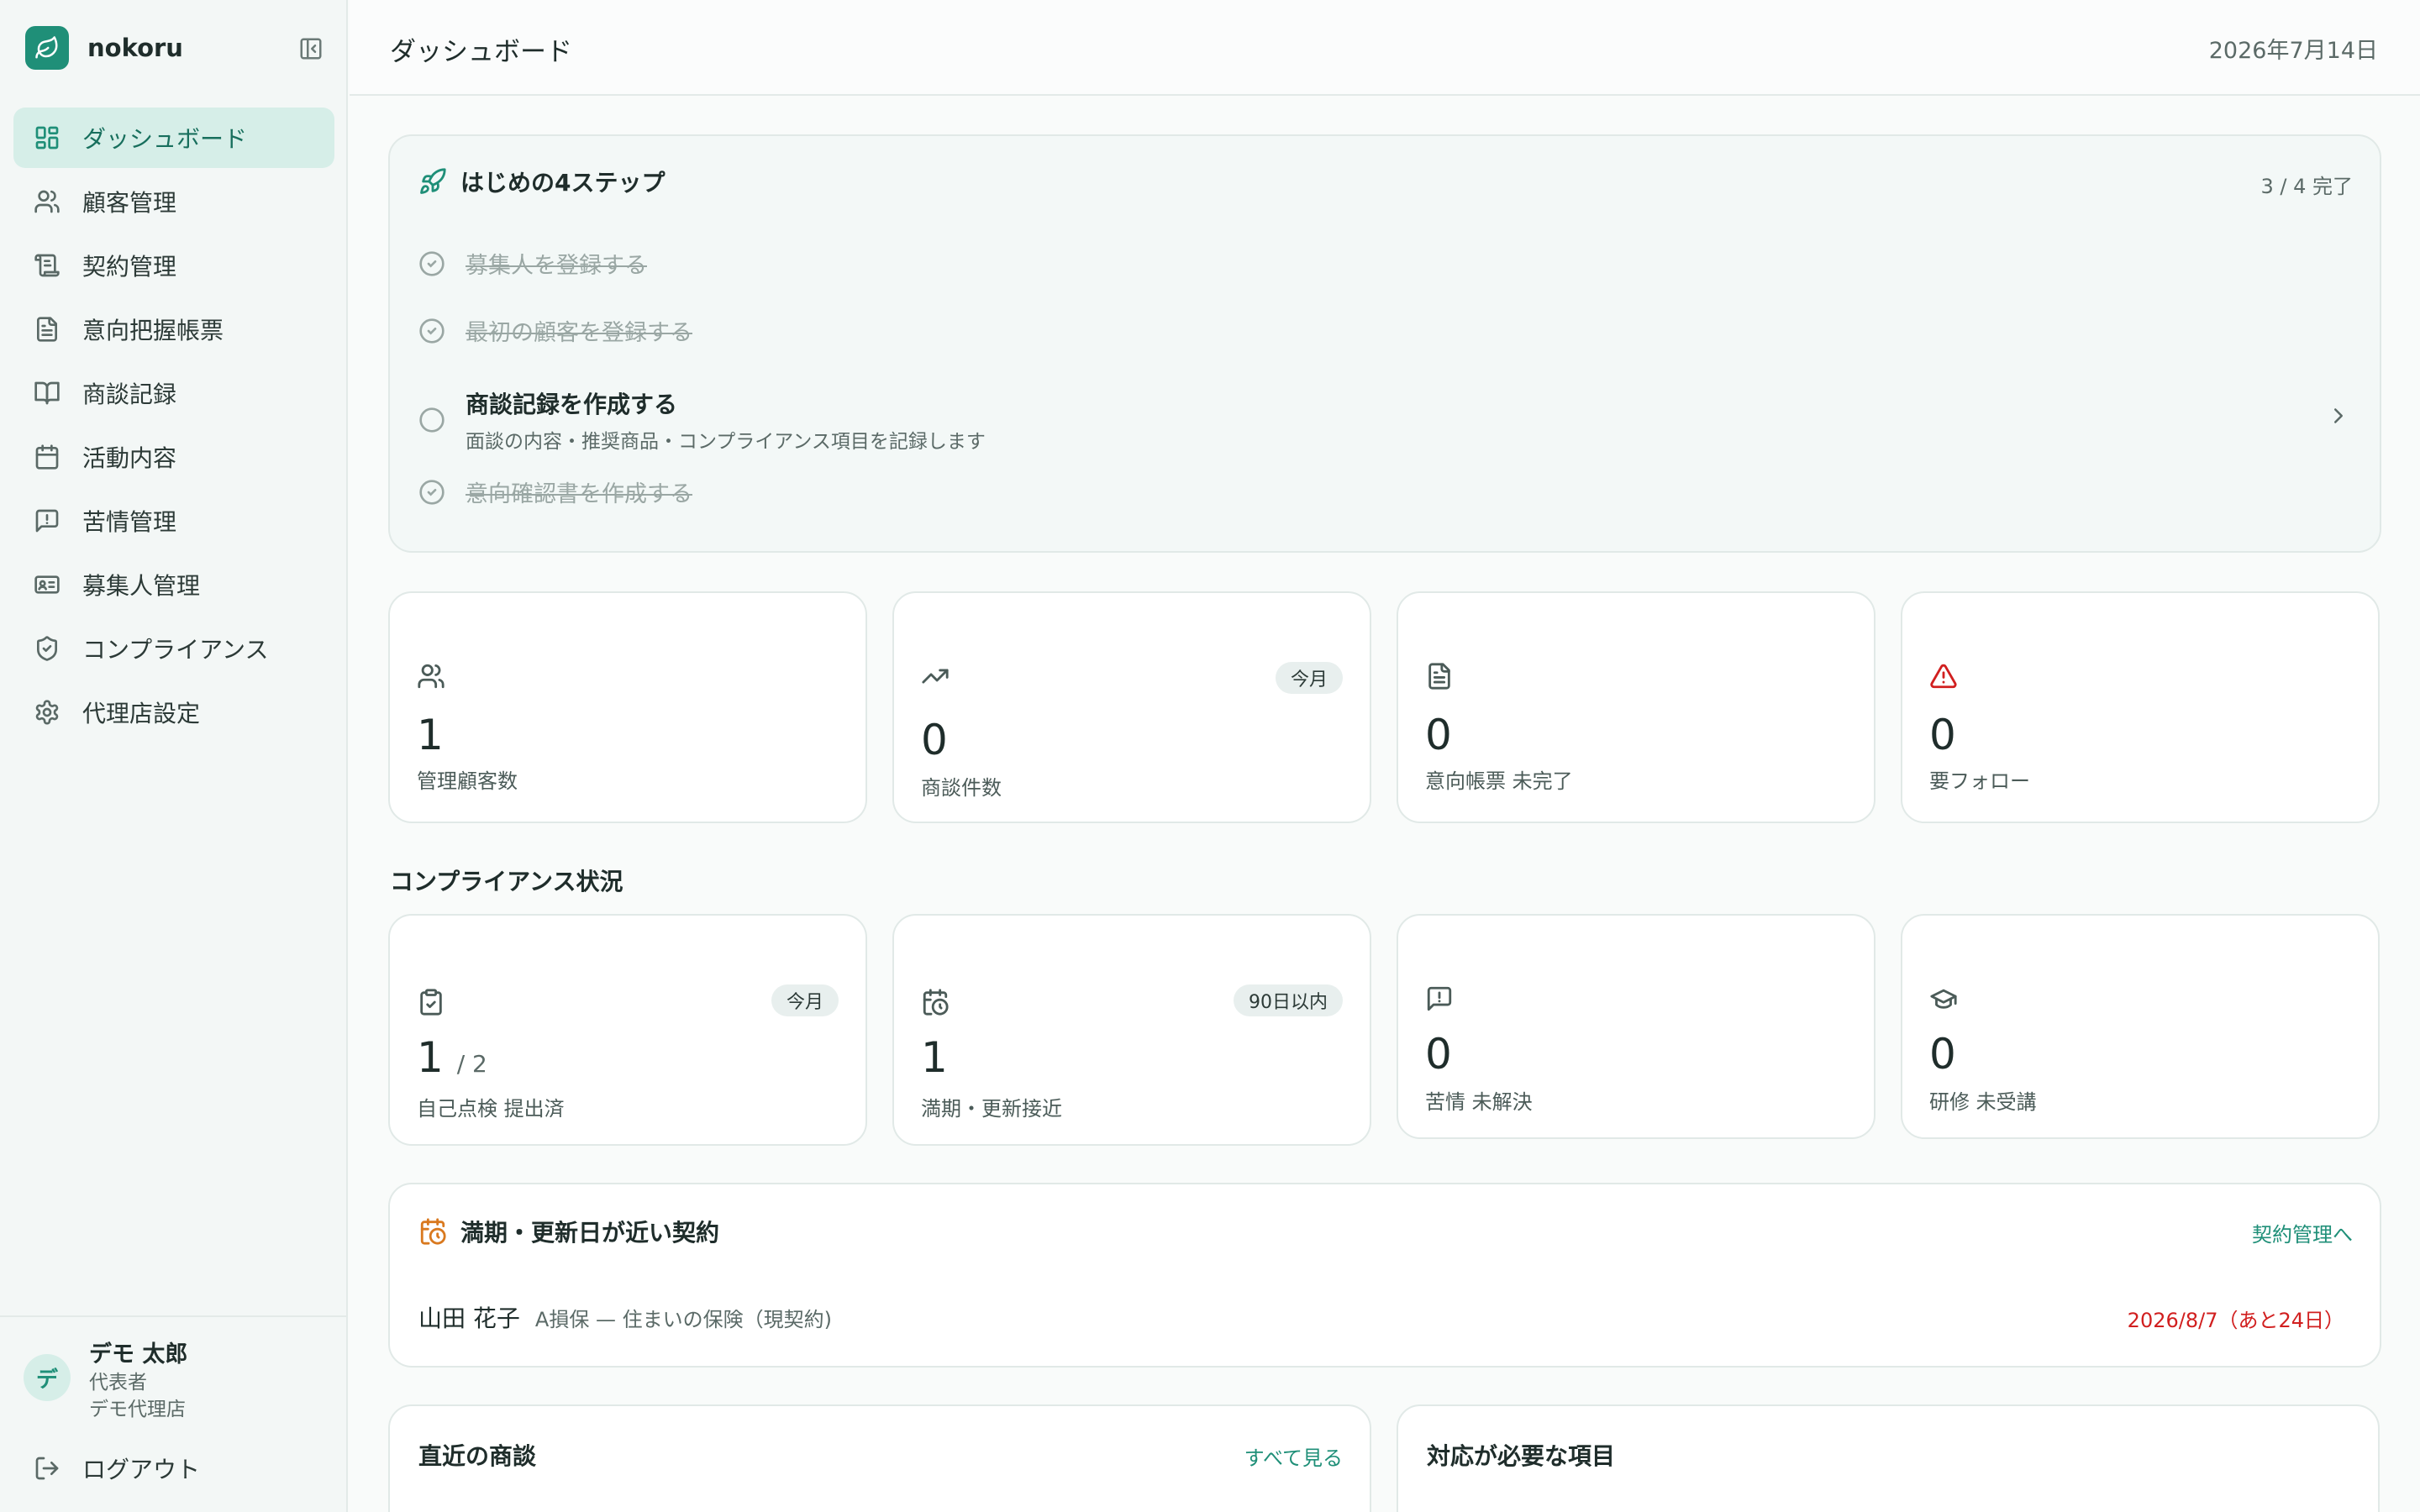 Image resolution: width=2420 pixels, height=1512 pixels. Describe the element at coordinates (47, 48) in the screenshot. I see `leaf-logo-icon` at that location.